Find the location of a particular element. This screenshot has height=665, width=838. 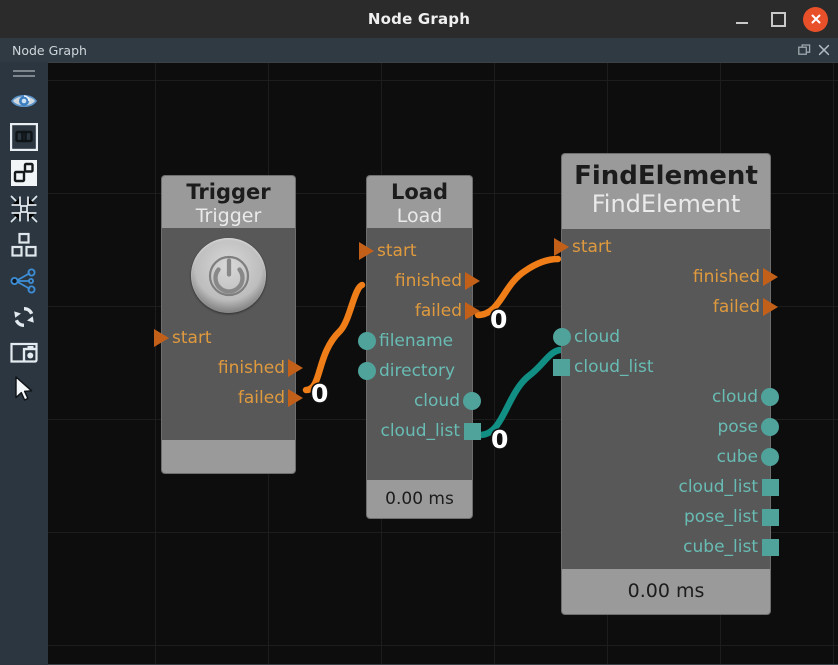

window-title-bar: Node Graph is located at coordinates (419, 19).